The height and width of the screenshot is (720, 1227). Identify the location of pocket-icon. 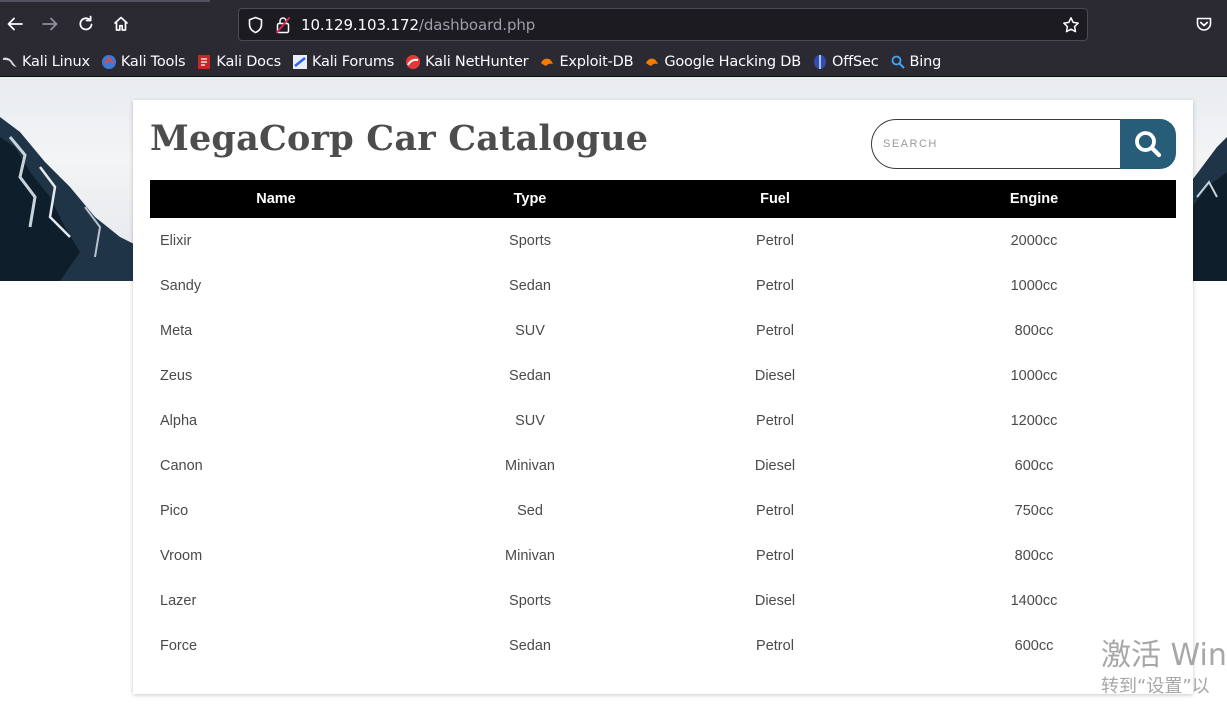
(1204, 24).